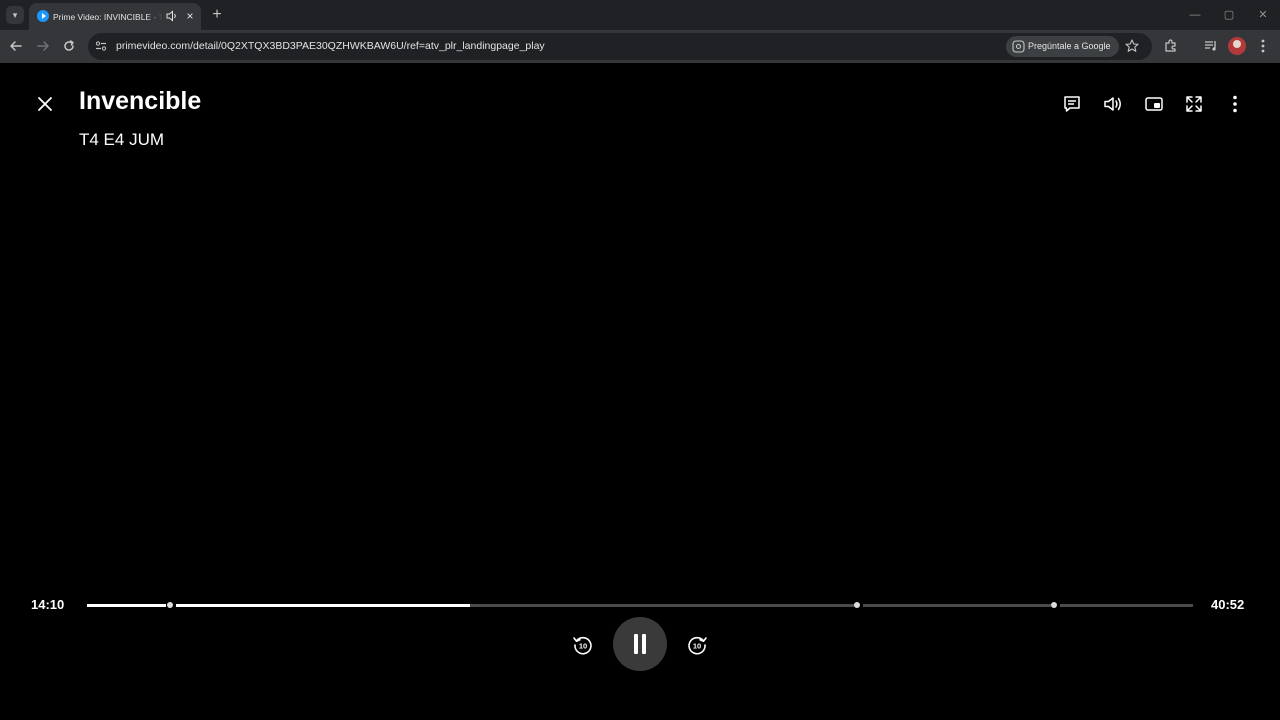 The image size is (1280, 720). I want to click on fullscreen-icon, so click(1194, 104).